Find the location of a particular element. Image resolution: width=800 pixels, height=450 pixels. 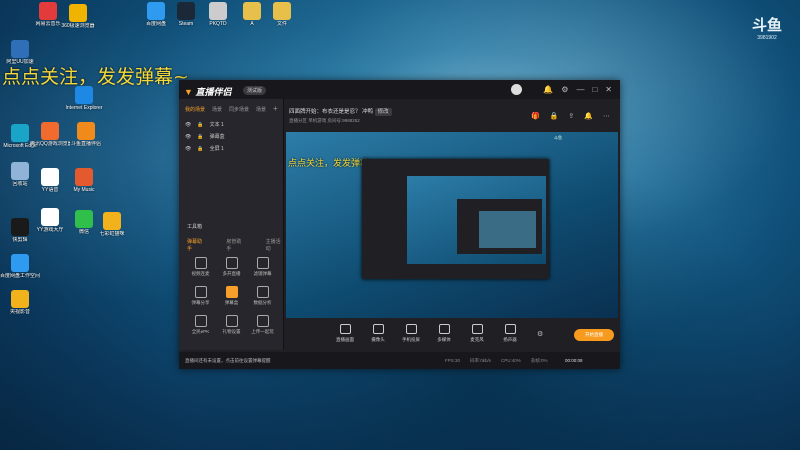

desktop-icon: 快剪辑 is located at coordinates (20, 230).